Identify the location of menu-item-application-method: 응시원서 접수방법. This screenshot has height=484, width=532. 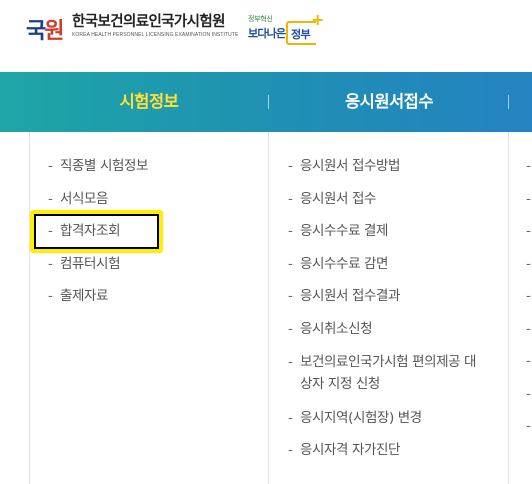
(388, 166).